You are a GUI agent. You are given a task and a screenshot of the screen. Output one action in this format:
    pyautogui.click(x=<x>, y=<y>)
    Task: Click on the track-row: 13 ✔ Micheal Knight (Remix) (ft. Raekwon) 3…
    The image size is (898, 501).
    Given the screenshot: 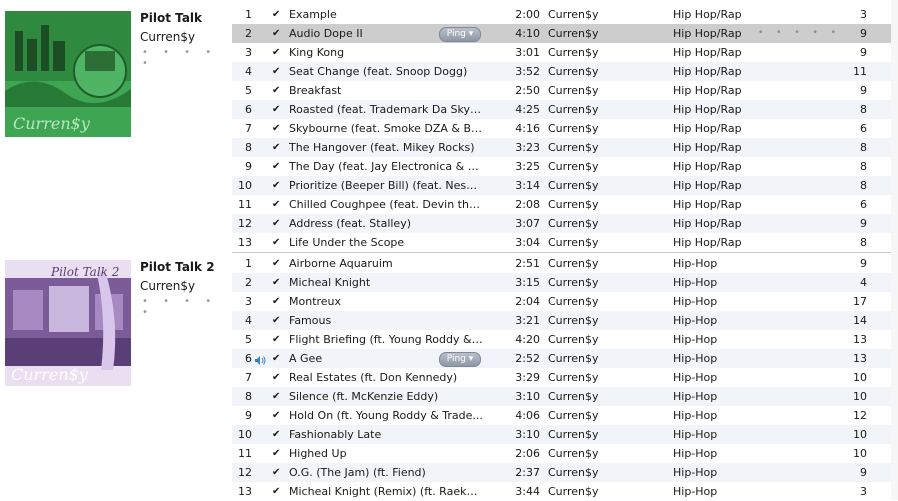 What is the action you would take?
    pyautogui.click(x=565, y=491)
    